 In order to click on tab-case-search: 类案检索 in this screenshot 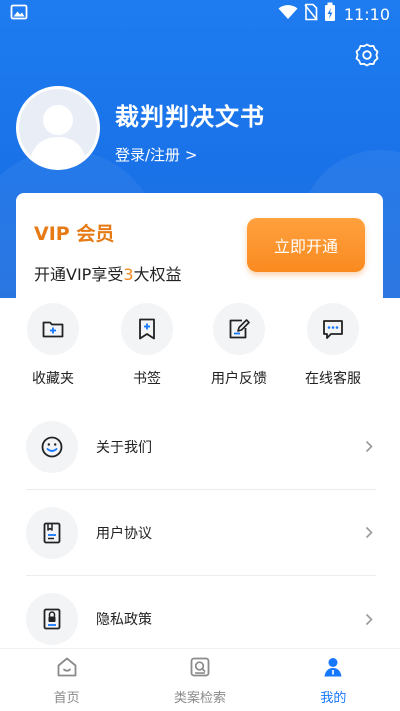, I will do `click(199, 680)`.